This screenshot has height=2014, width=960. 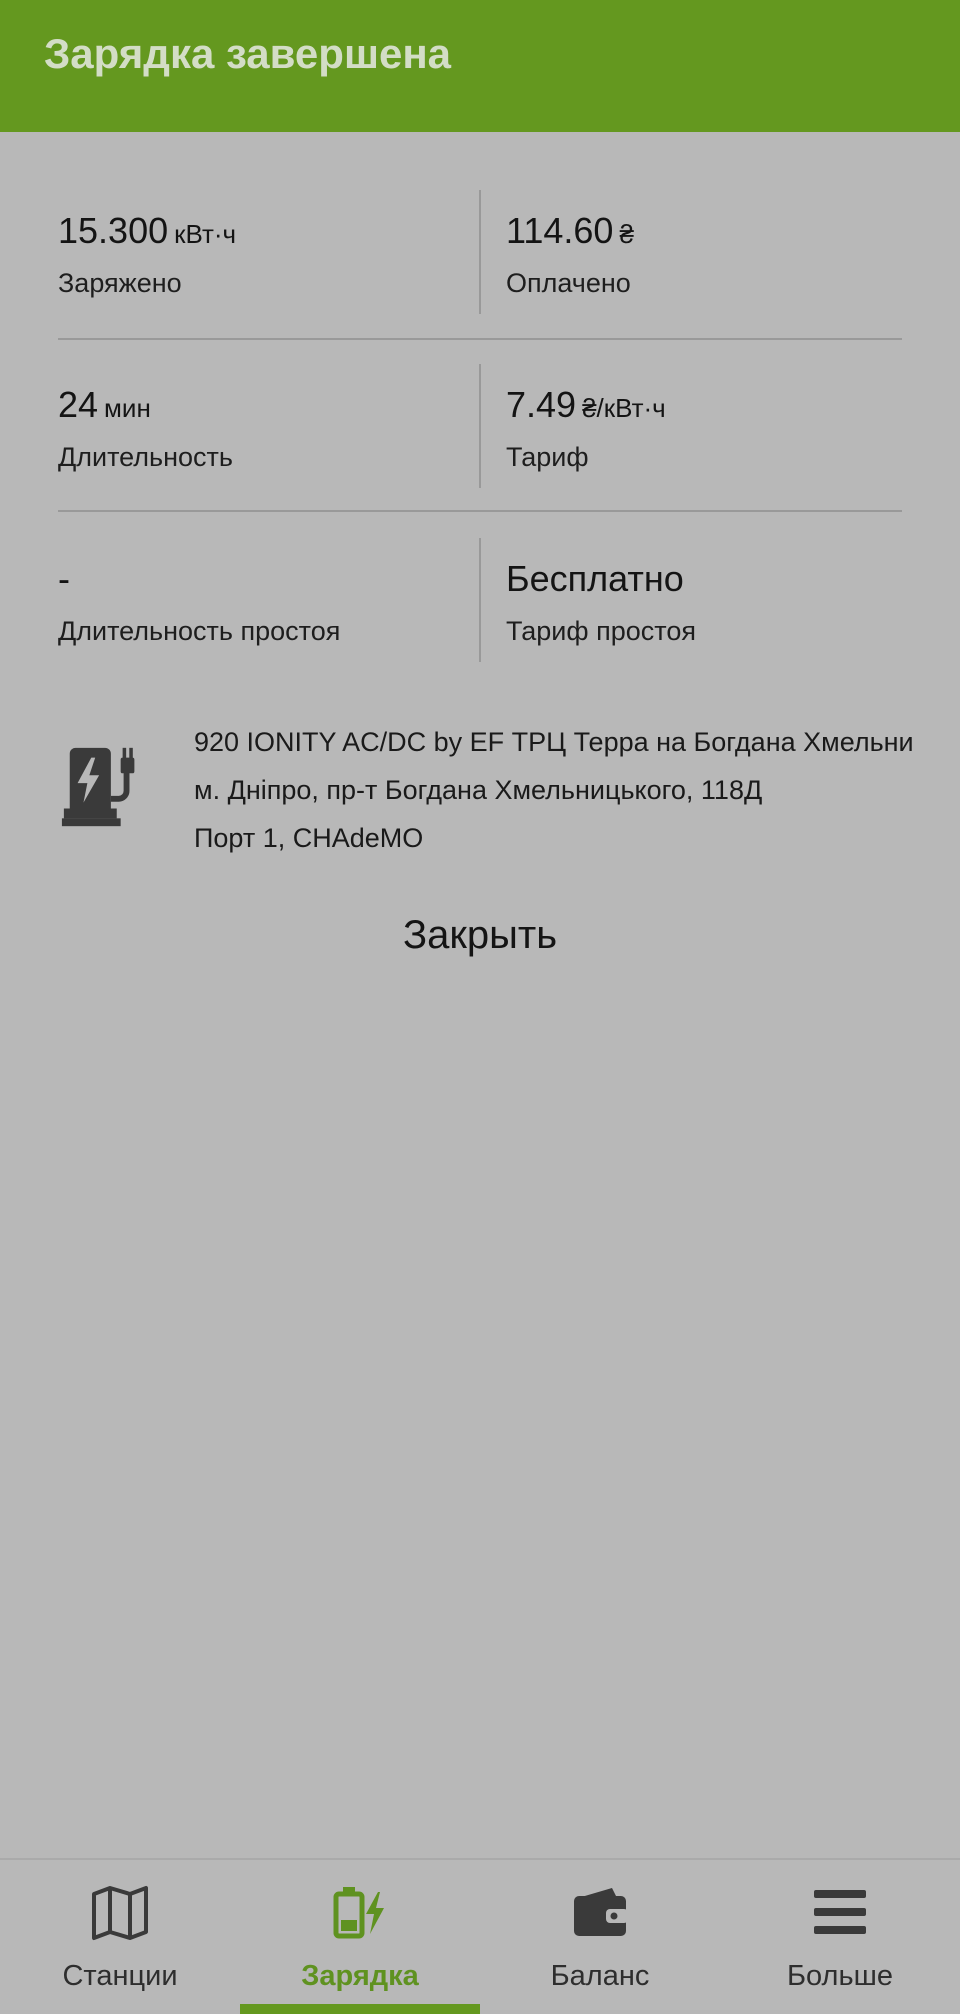 I want to click on stat-energy-value: 15.300, so click(x=113, y=230).